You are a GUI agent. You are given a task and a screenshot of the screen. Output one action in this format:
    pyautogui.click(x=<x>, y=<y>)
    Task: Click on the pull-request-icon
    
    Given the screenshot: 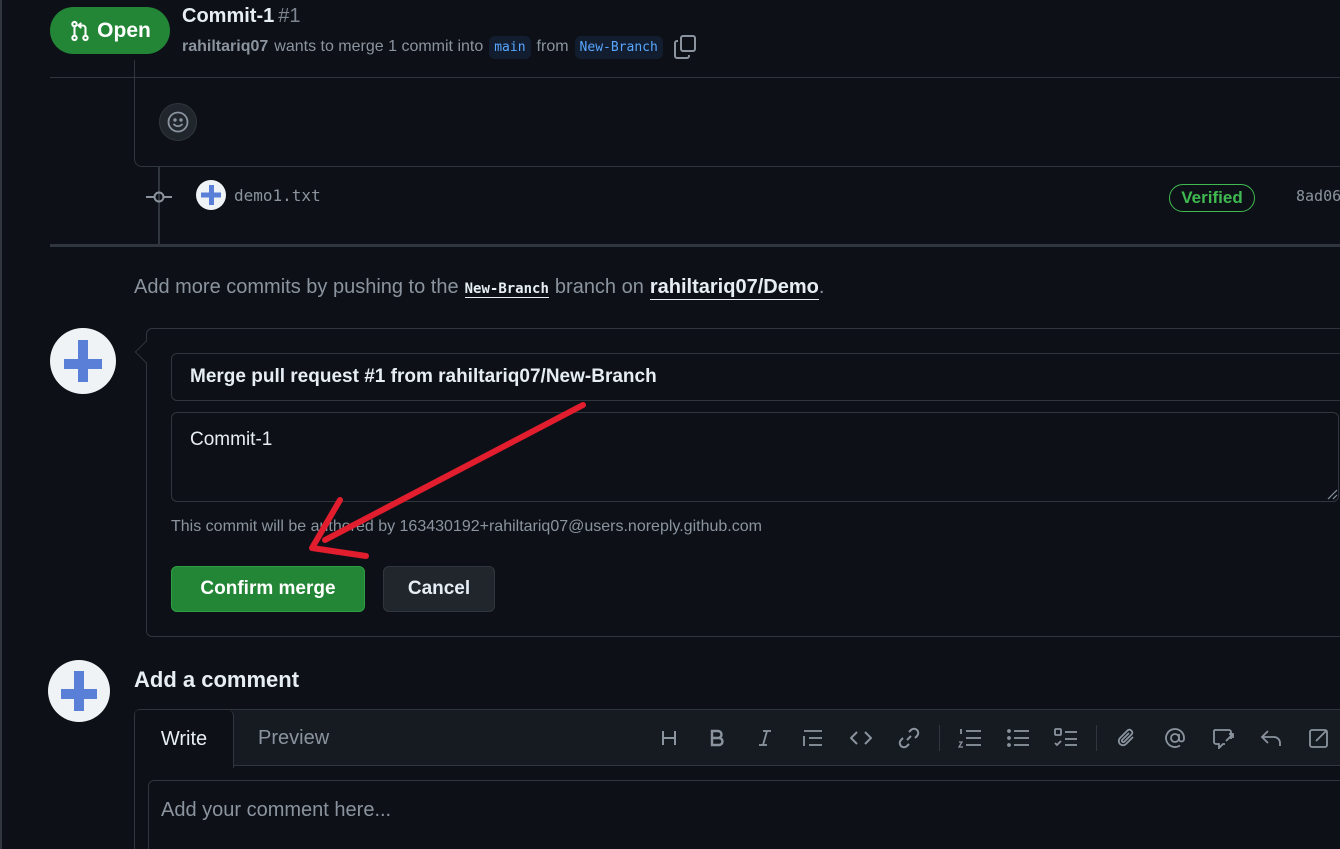 What is the action you would take?
    pyautogui.click(x=80, y=30)
    